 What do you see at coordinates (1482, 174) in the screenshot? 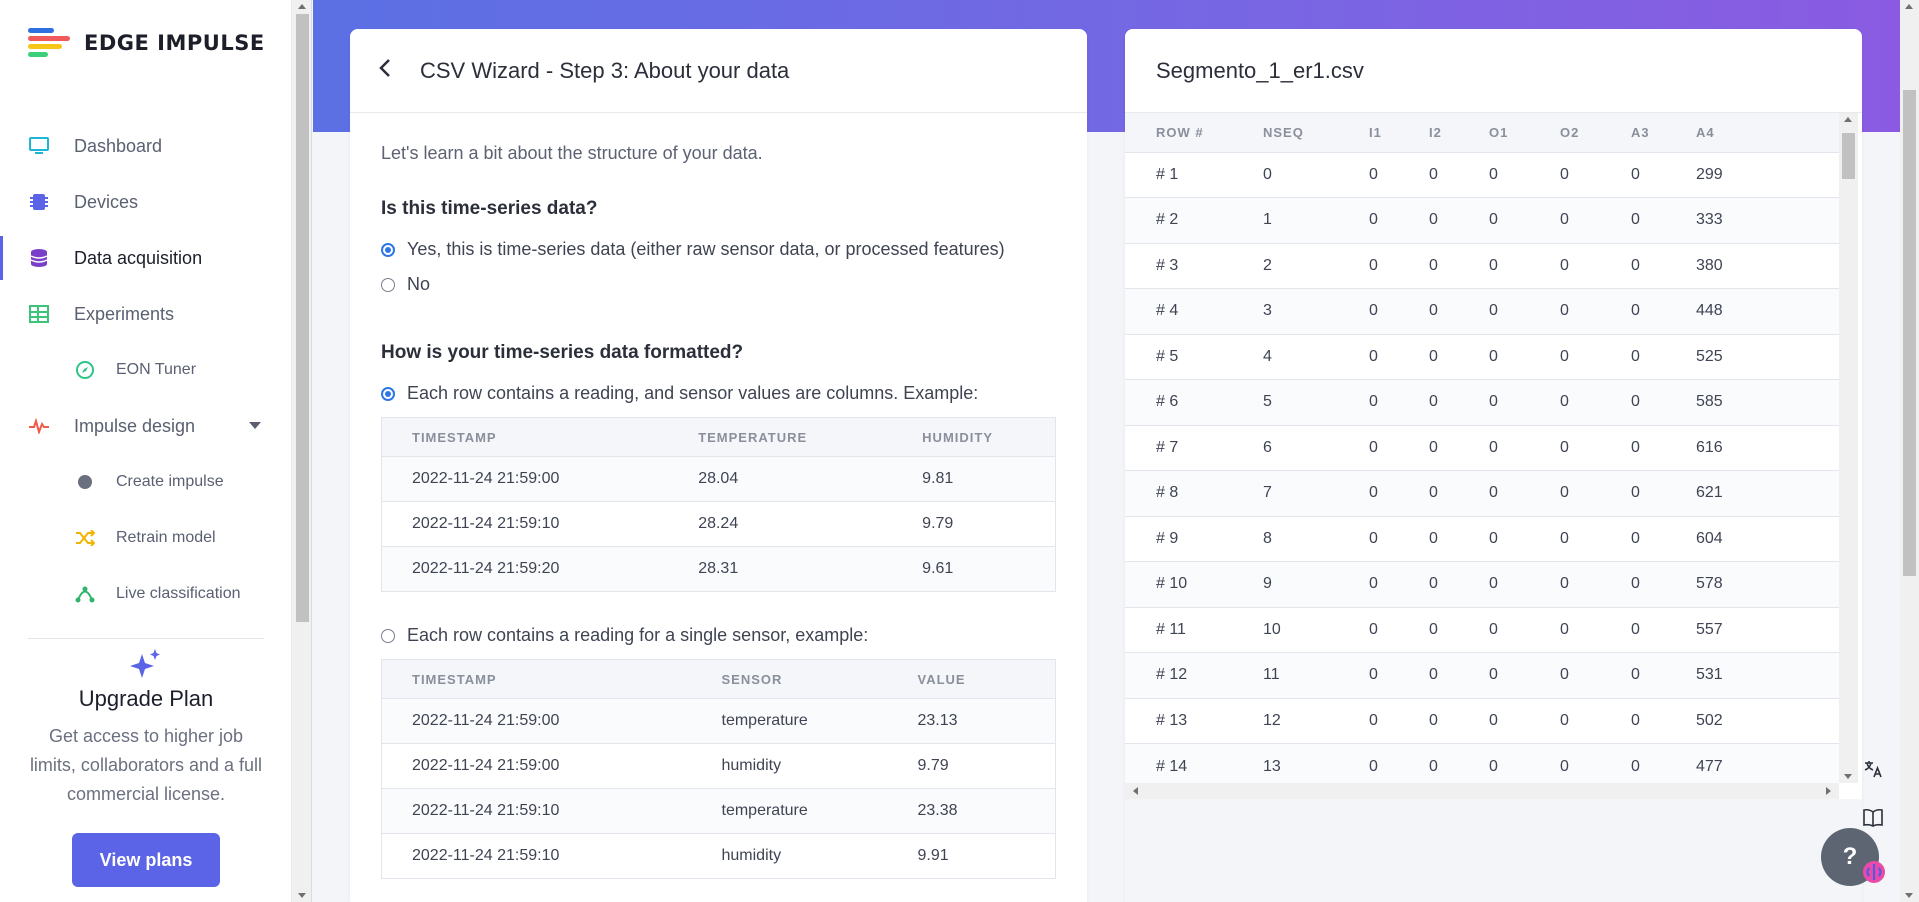
I see `table-row: # 1 0 0 0 0 0 0 299` at bounding box center [1482, 174].